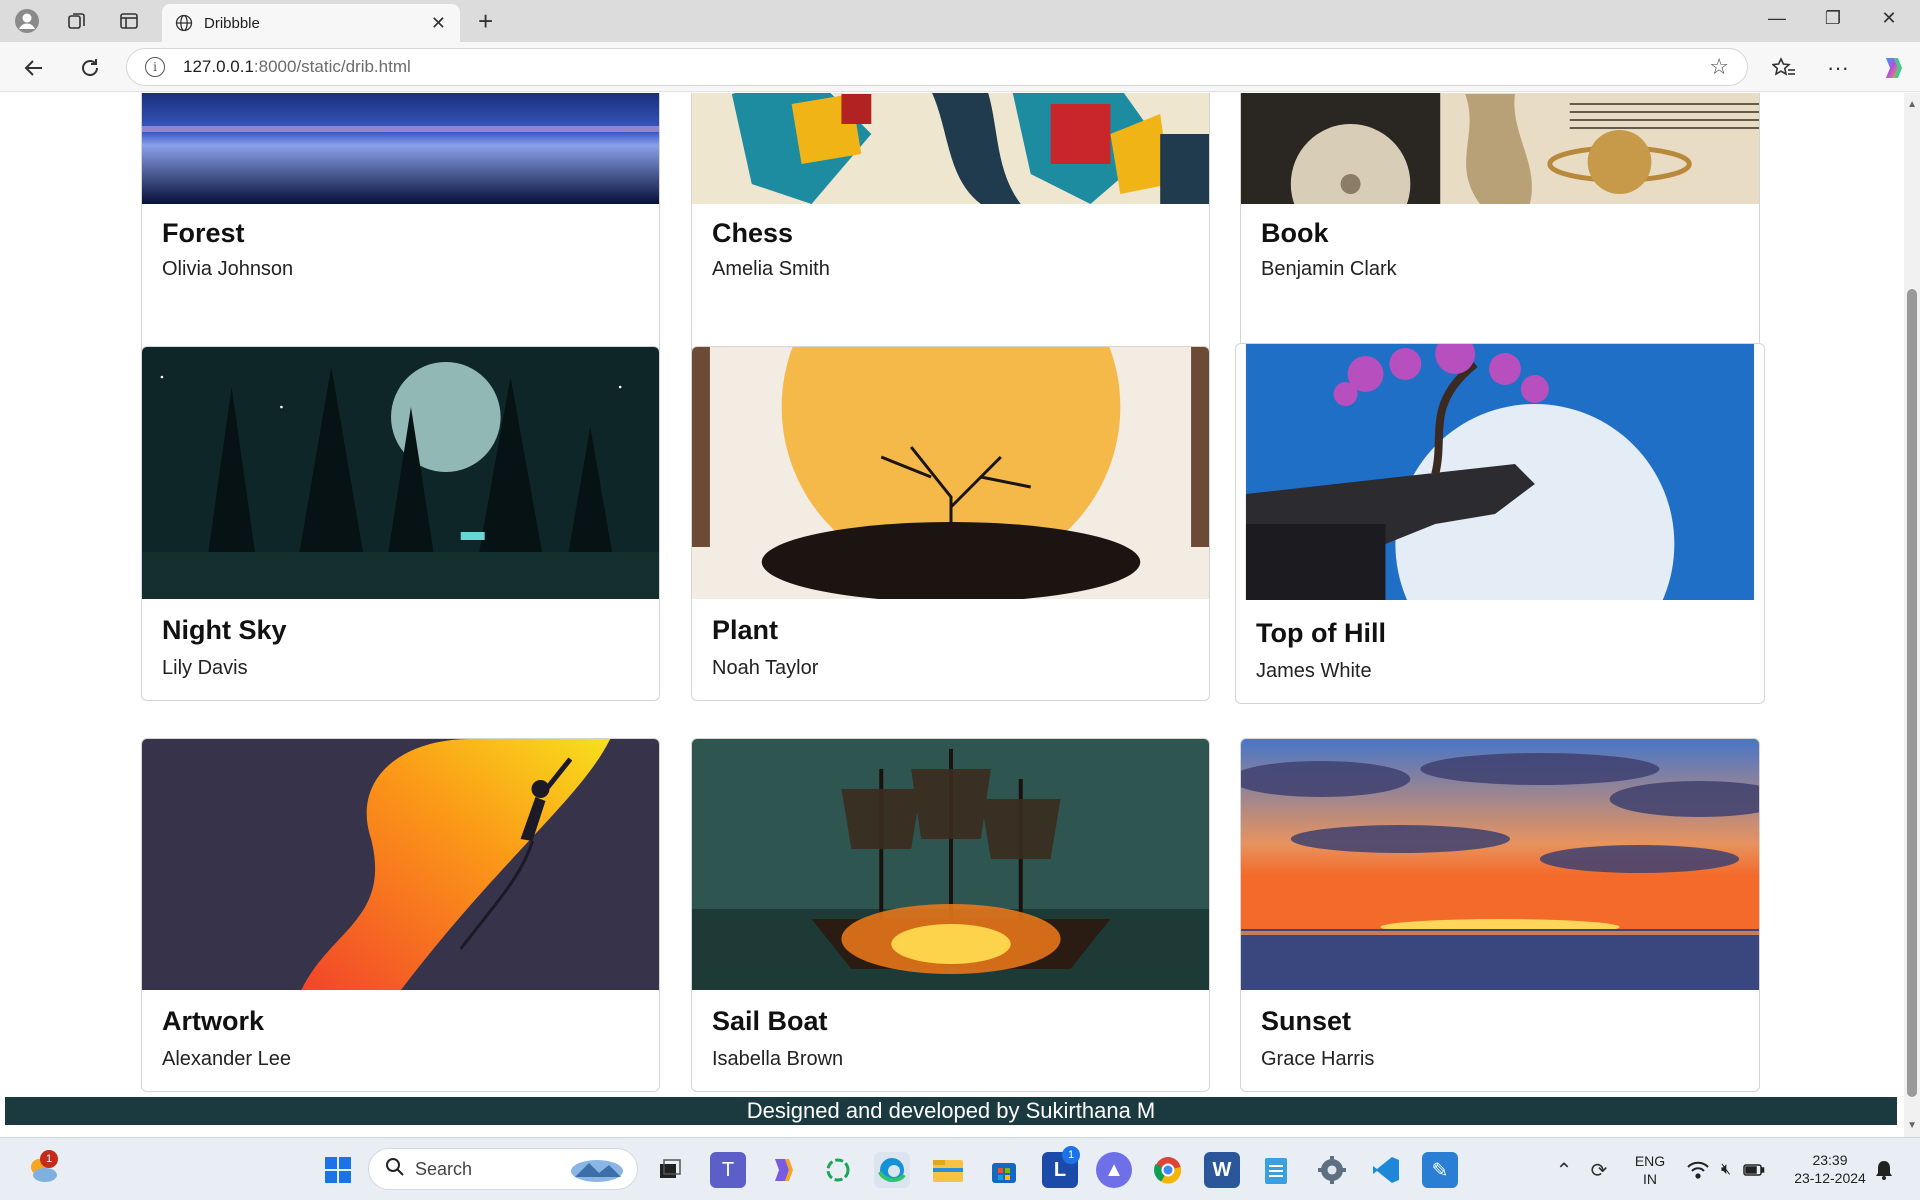 The width and height of the screenshot is (1920, 1200). Describe the element at coordinates (1830, 1178) in the screenshot. I see `clock-date: 23-12-2024` at that location.